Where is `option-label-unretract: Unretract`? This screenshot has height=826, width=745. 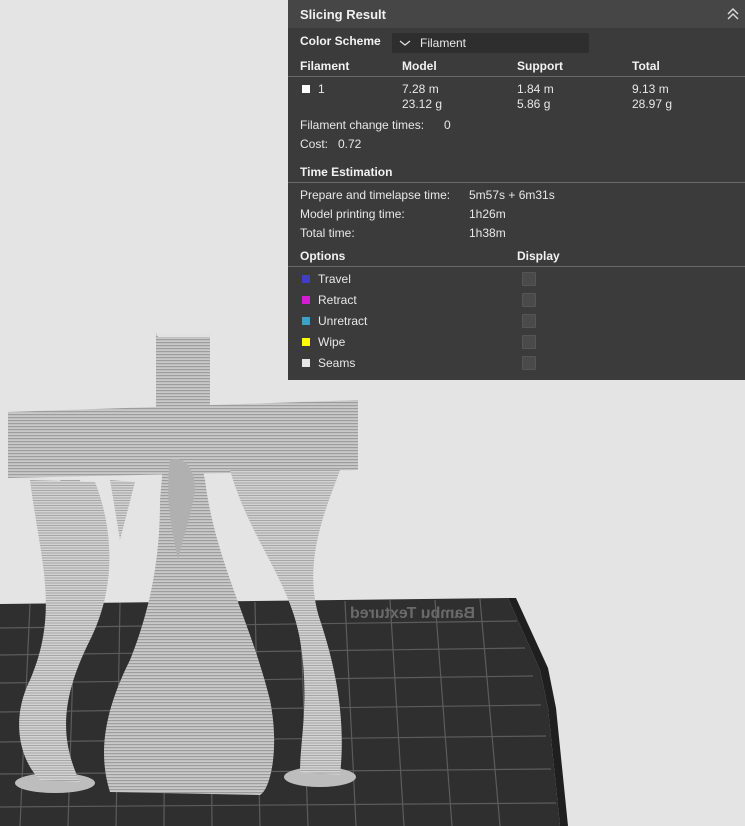 option-label-unretract: Unretract is located at coordinates (343, 321).